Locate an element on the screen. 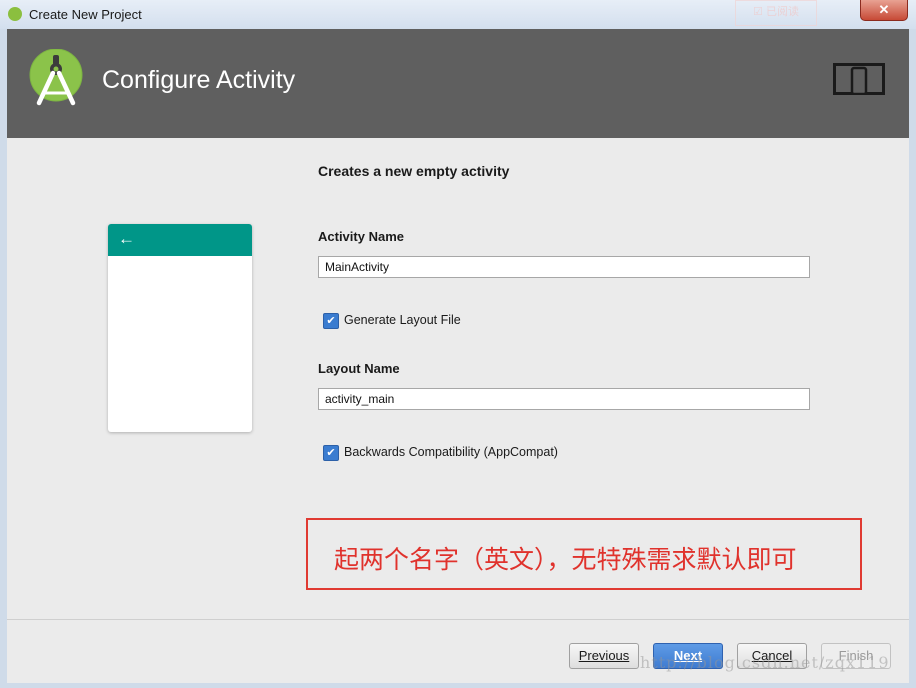 This screenshot has width=916, height=688. android-studio-app-icon is located at coordinates (15, 14).